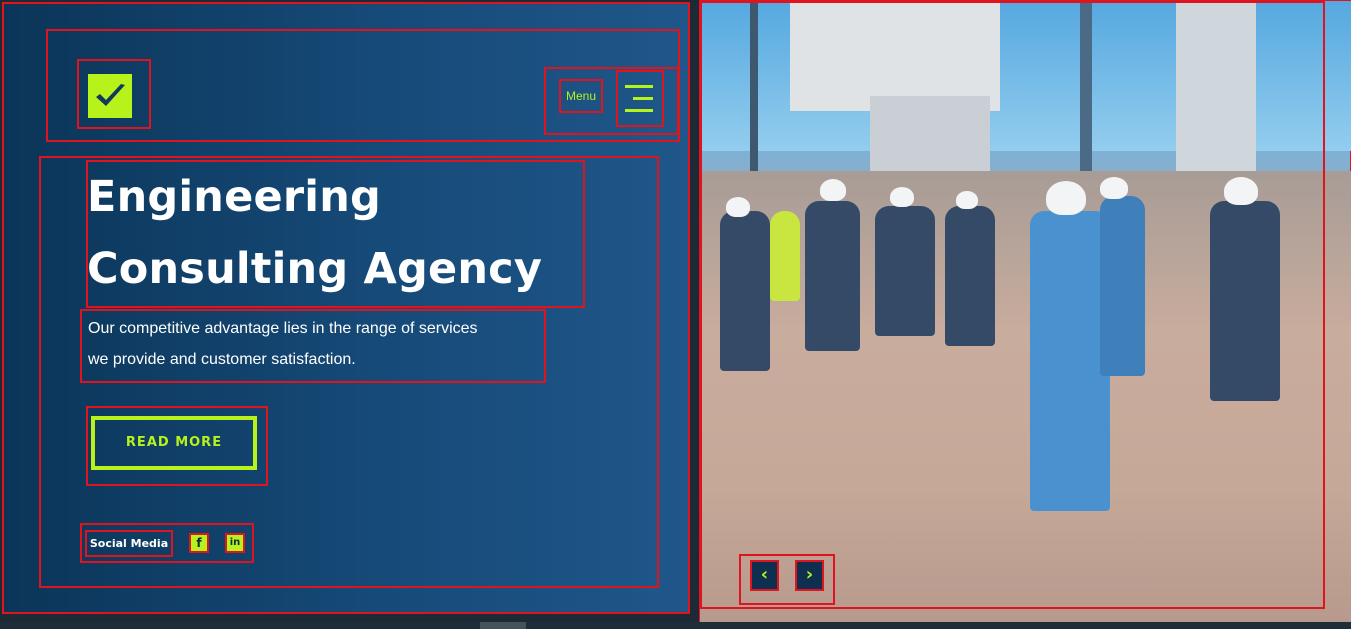 The height and width of the screenshot is (629, 1351). What do you see at coordinates (640, 98) in the screenshot?
I see `hamburger-icon` at bounding box center [640, 98].